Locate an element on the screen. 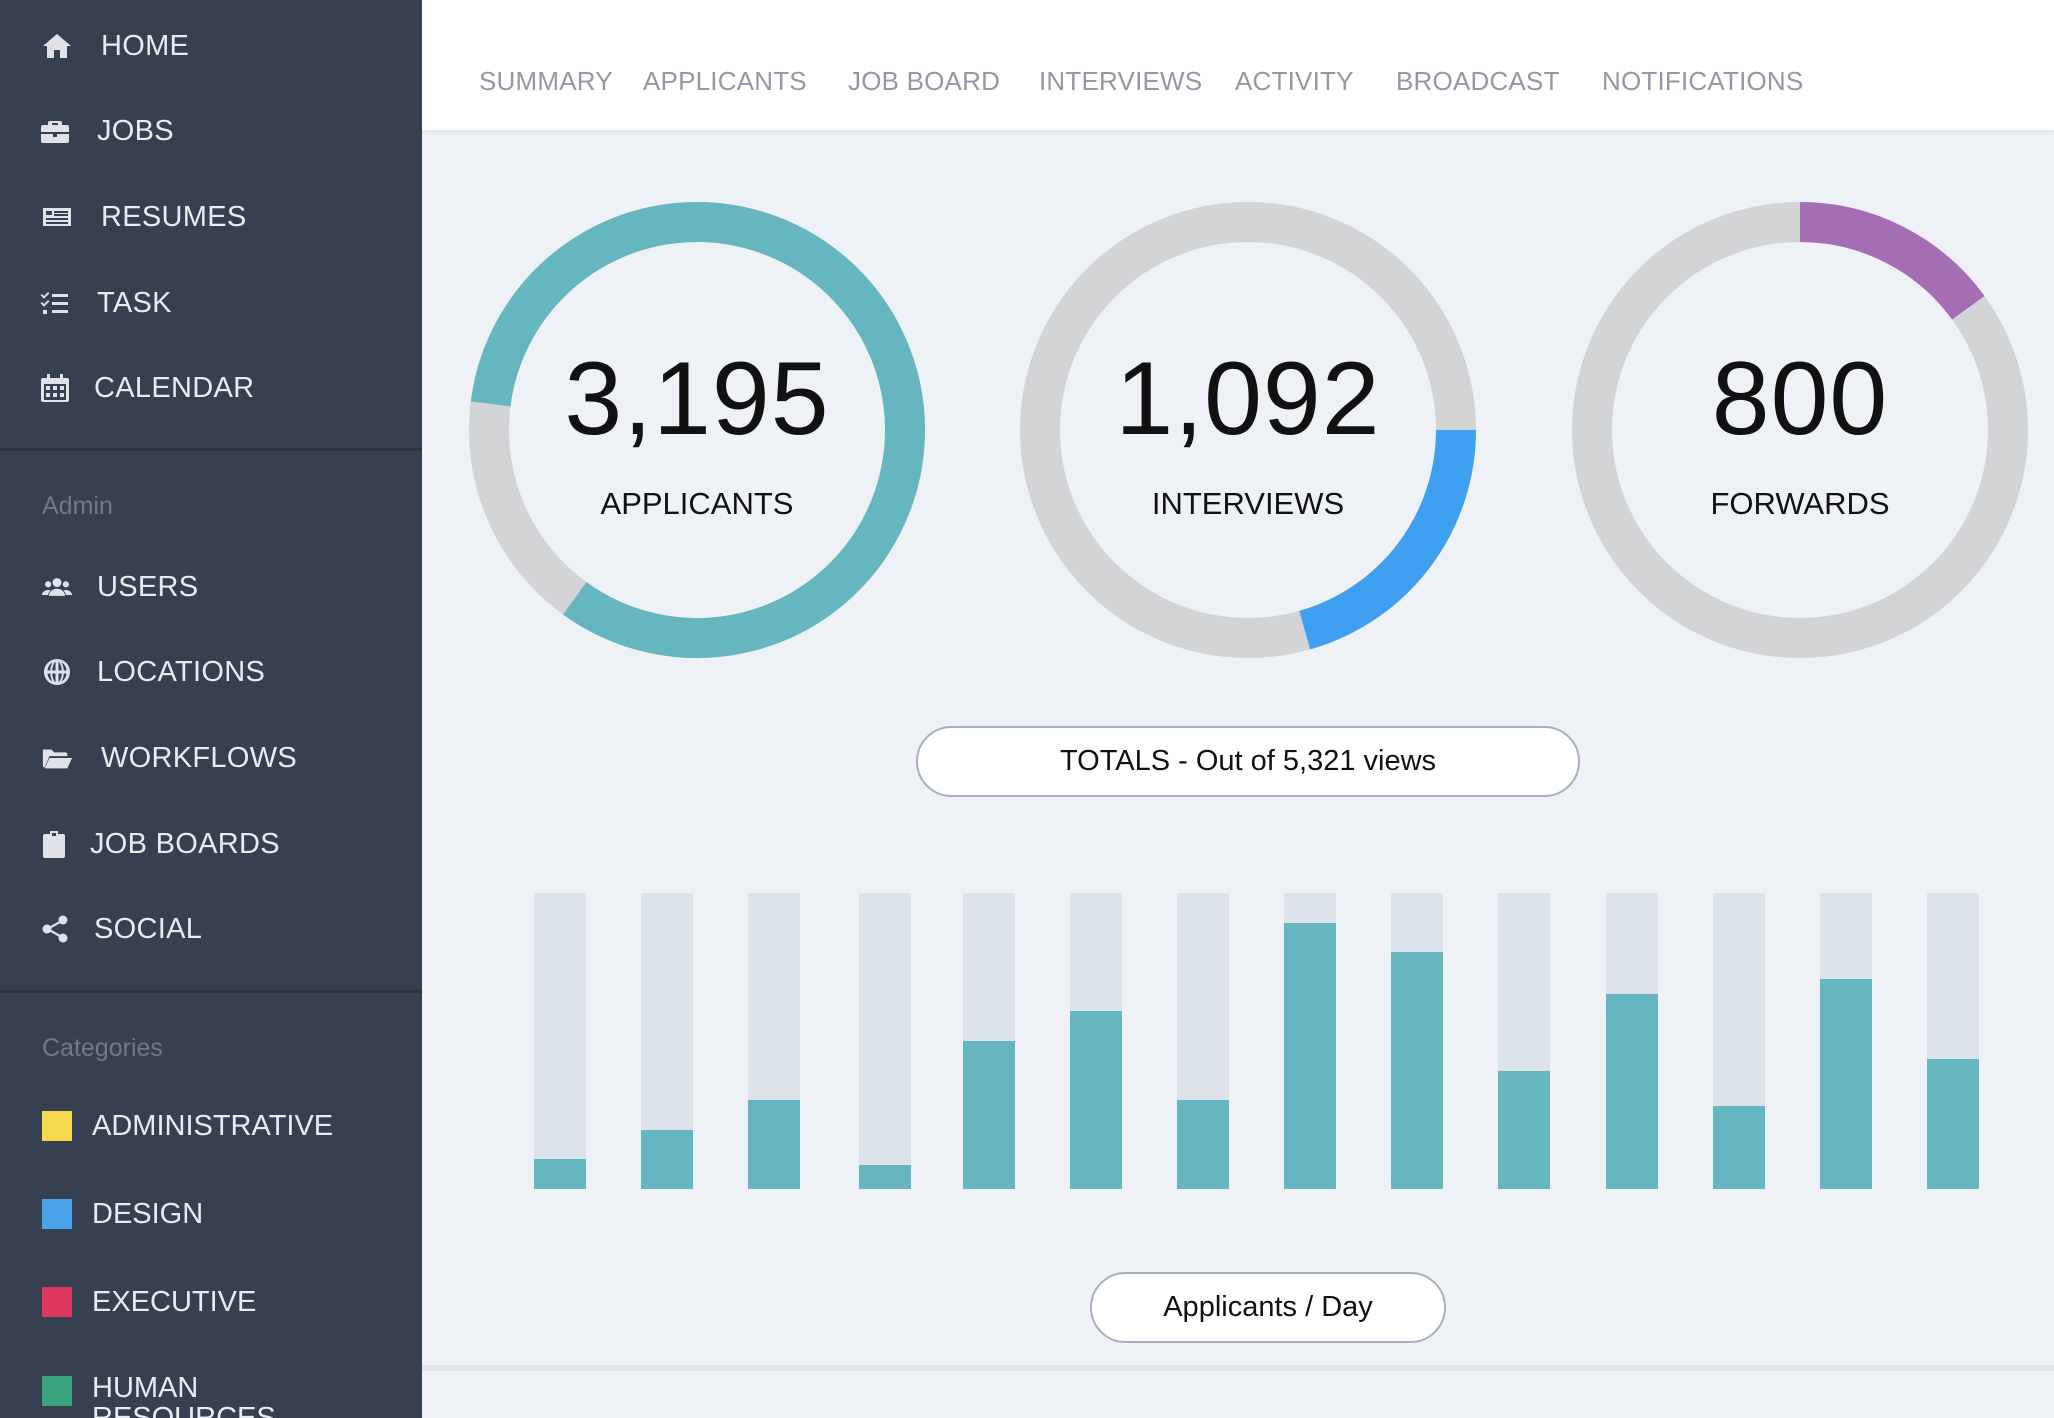 The width and height of the screenshot is (2054, 1418). nav-calendar: CALENDAR is located at coordinates (211, 388).